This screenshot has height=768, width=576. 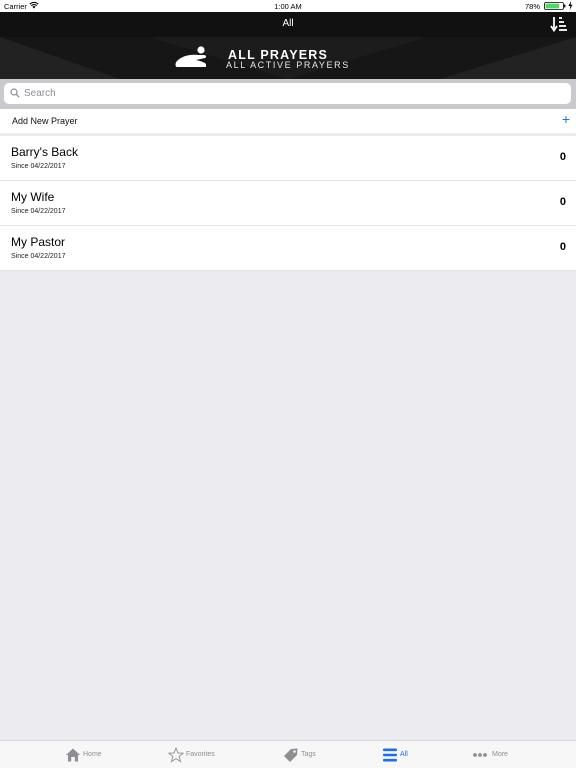 What do you see at coordinates (73, 755) in the screenshot?
I see `home-icon` at bounding box center [73, 755].